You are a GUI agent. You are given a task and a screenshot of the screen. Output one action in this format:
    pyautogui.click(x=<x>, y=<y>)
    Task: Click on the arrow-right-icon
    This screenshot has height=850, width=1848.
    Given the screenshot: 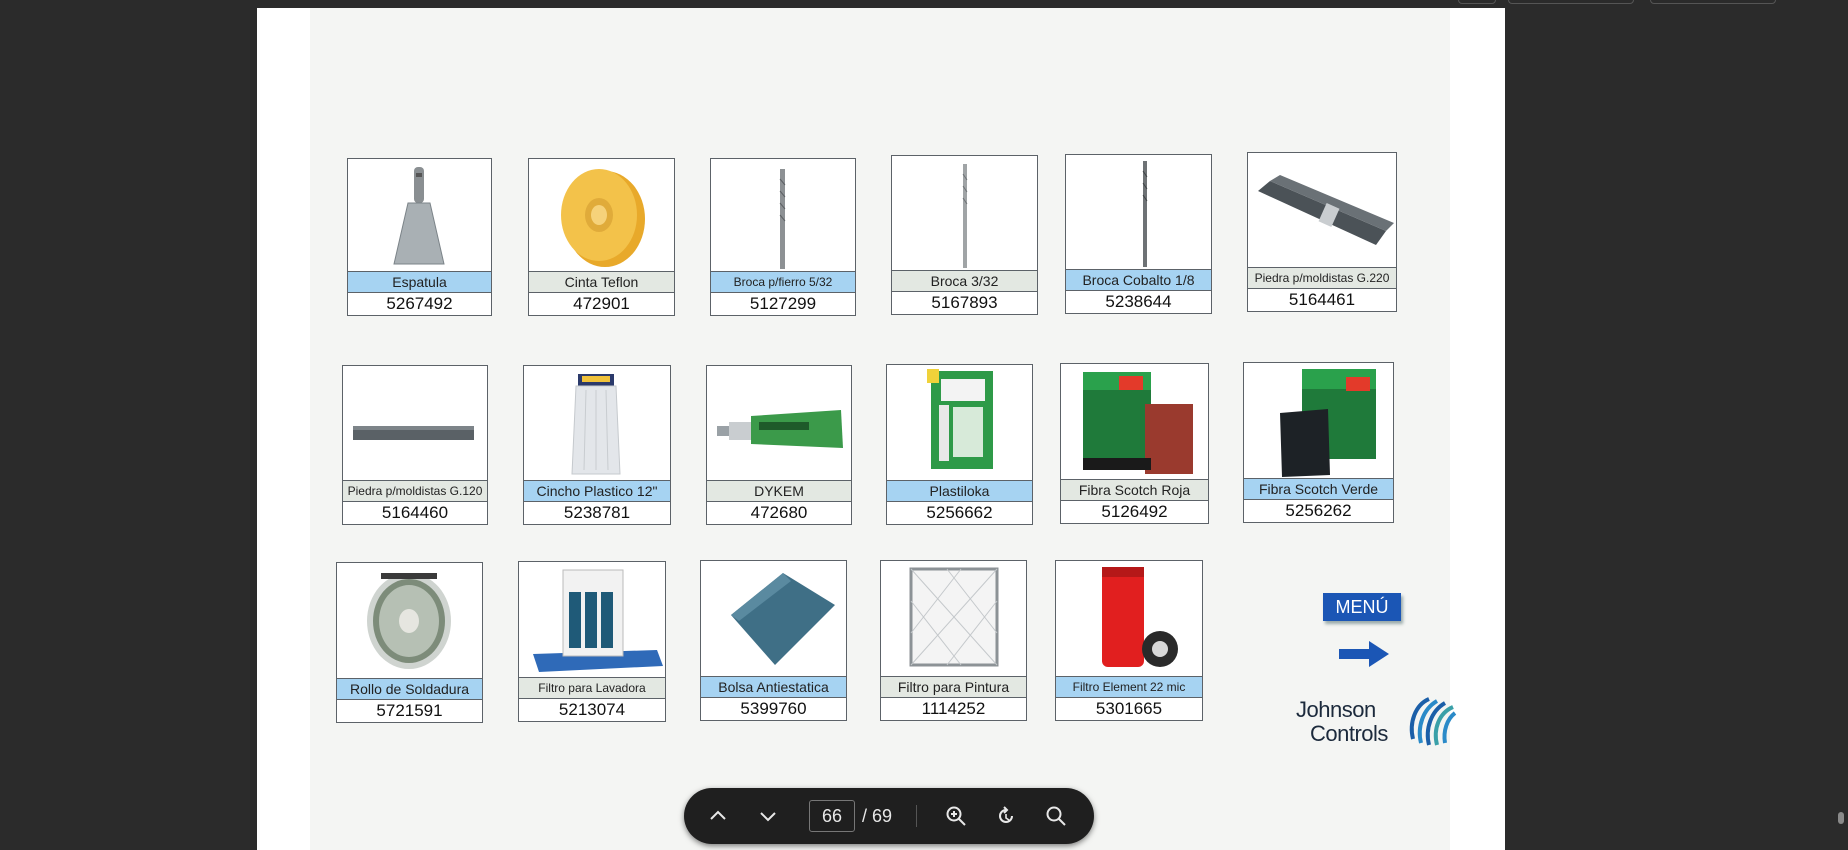 What is the action you would take?
    pyautogui.click(x=1364, y=654)
    